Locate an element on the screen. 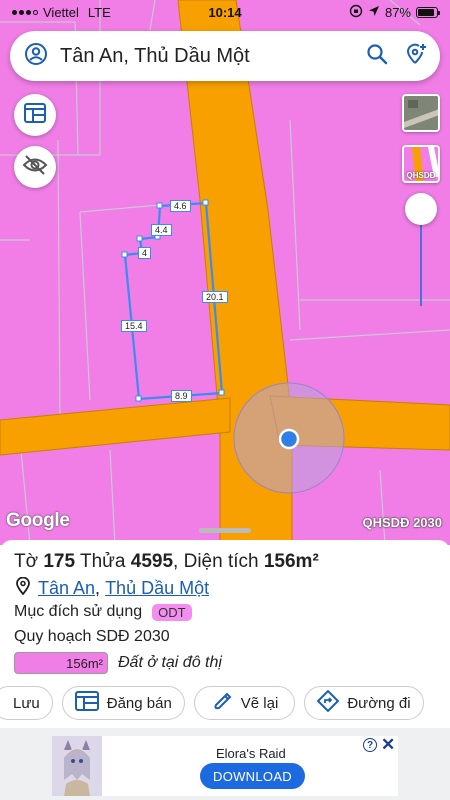 This screenshot has height=800, width=450. plan-area-row: 156m² Đất ở tại đô thị is located at coordinates (118, 663).